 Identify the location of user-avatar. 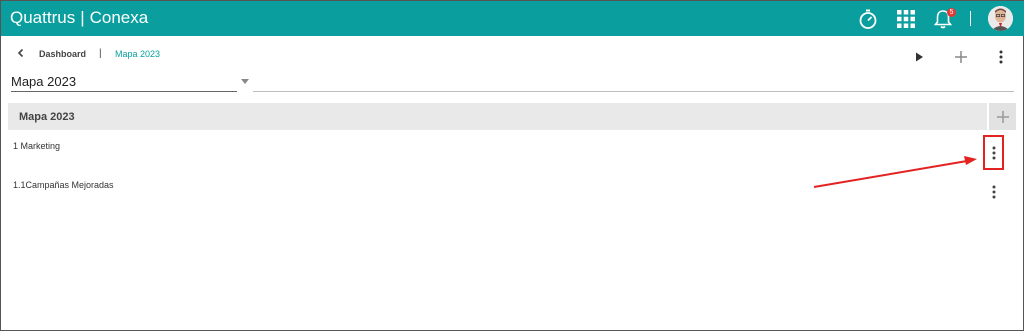
(1000, 18).